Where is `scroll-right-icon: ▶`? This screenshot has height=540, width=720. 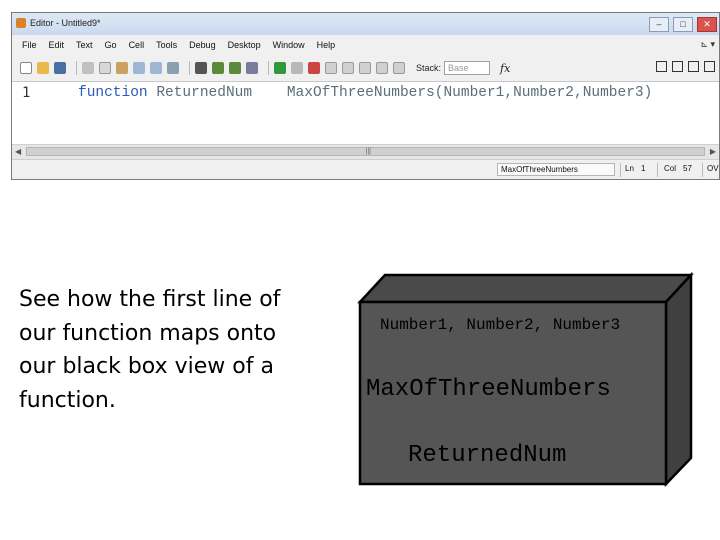 scroll-right-icon: ▶ is located at coordinates (713, 151).